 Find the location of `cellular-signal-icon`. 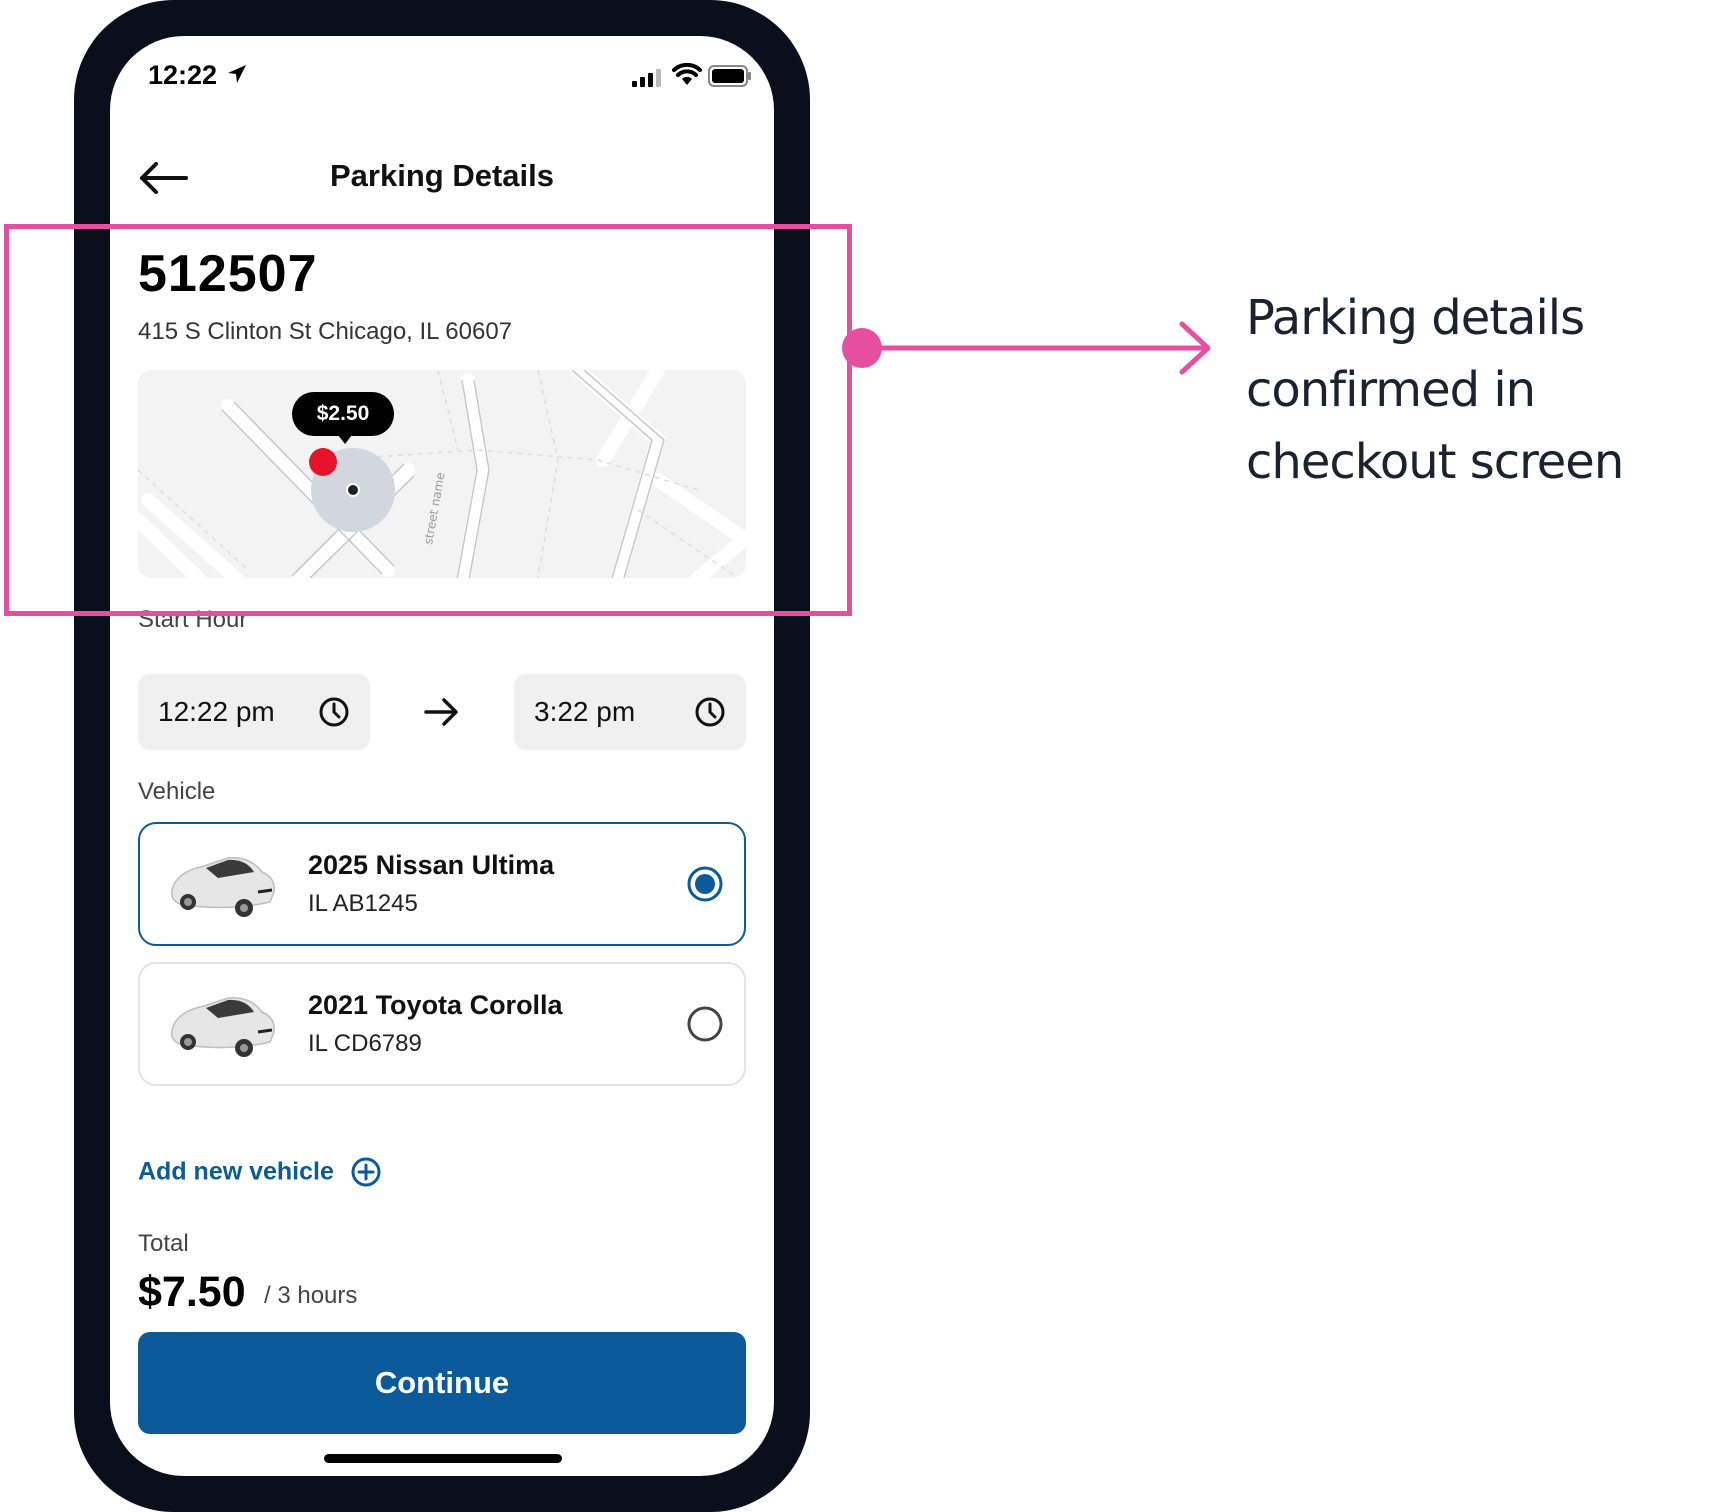

cellular-signal-icon is located at coordinates (646, 78).